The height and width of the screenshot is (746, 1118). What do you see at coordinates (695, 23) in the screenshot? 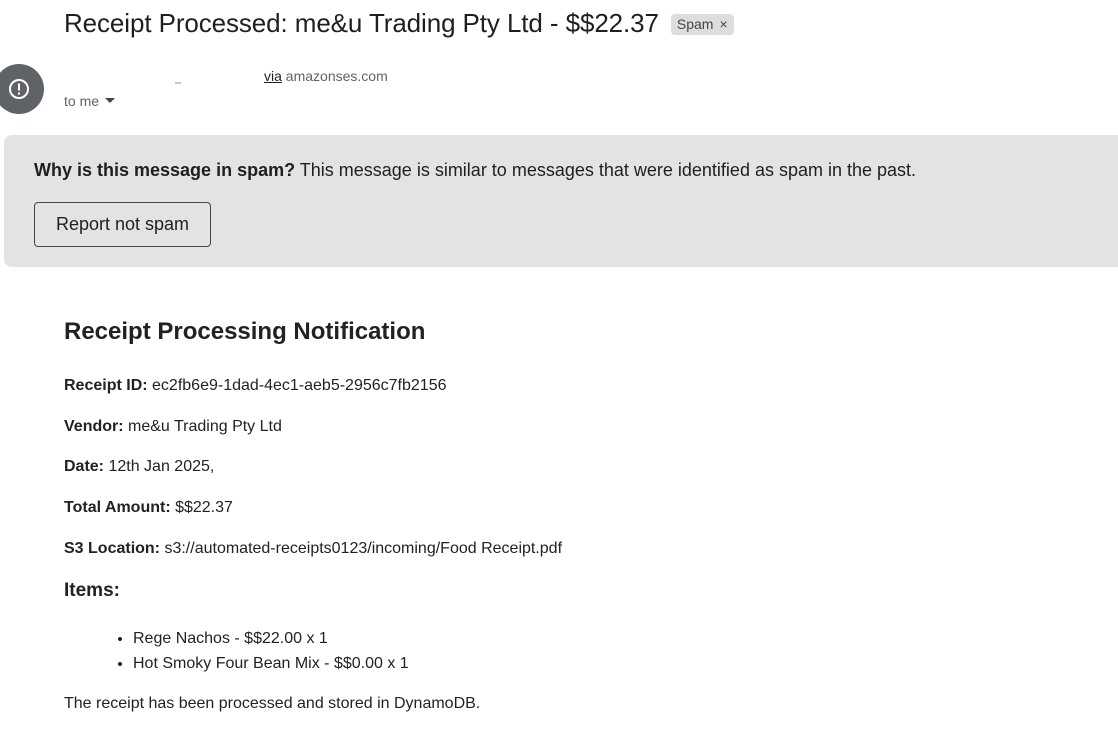
I see `spam-label-text: Spam` at bounding box center [695, 23].